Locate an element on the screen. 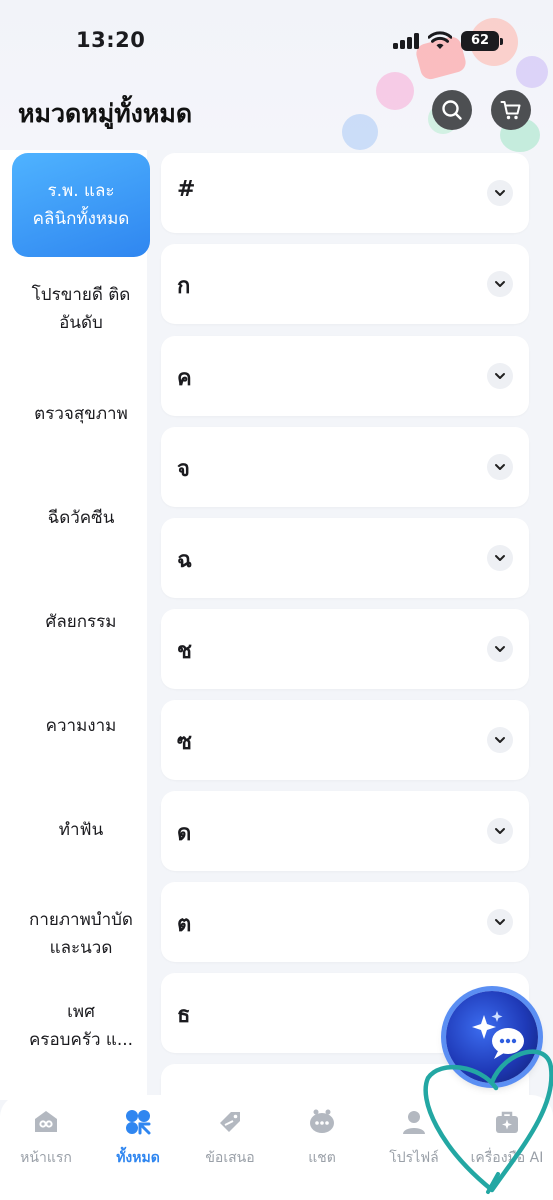 This screenshot has height=1200, width=553. page-title: หมวดหมู่ทั้งหมด is located at coordinates (105, 113).